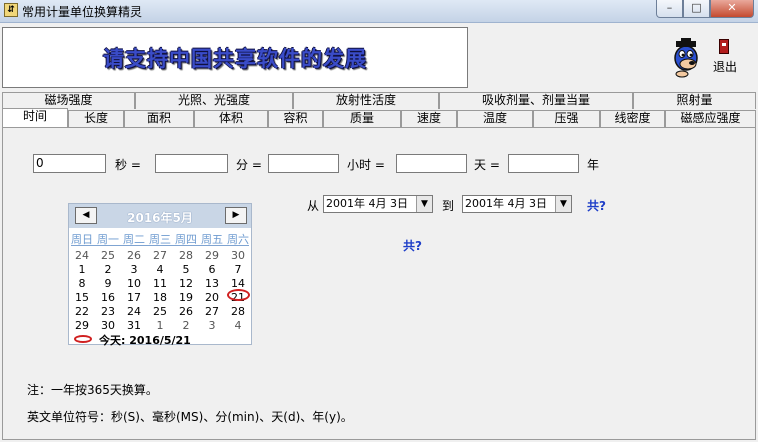 This screenshot has width=758, height=442. I want to click on total-days-label: 共?, so click(596, 206).